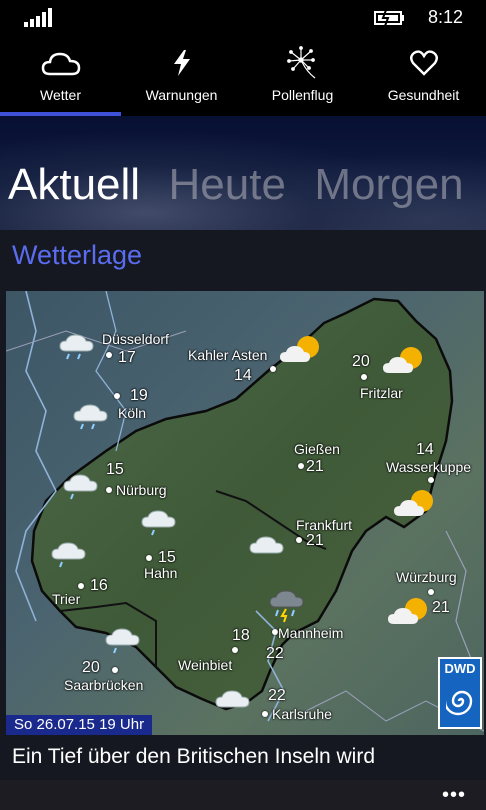  Describe the element at coordinates (99, 585) in the screenshot. I see `location-temp: 16` at that location.